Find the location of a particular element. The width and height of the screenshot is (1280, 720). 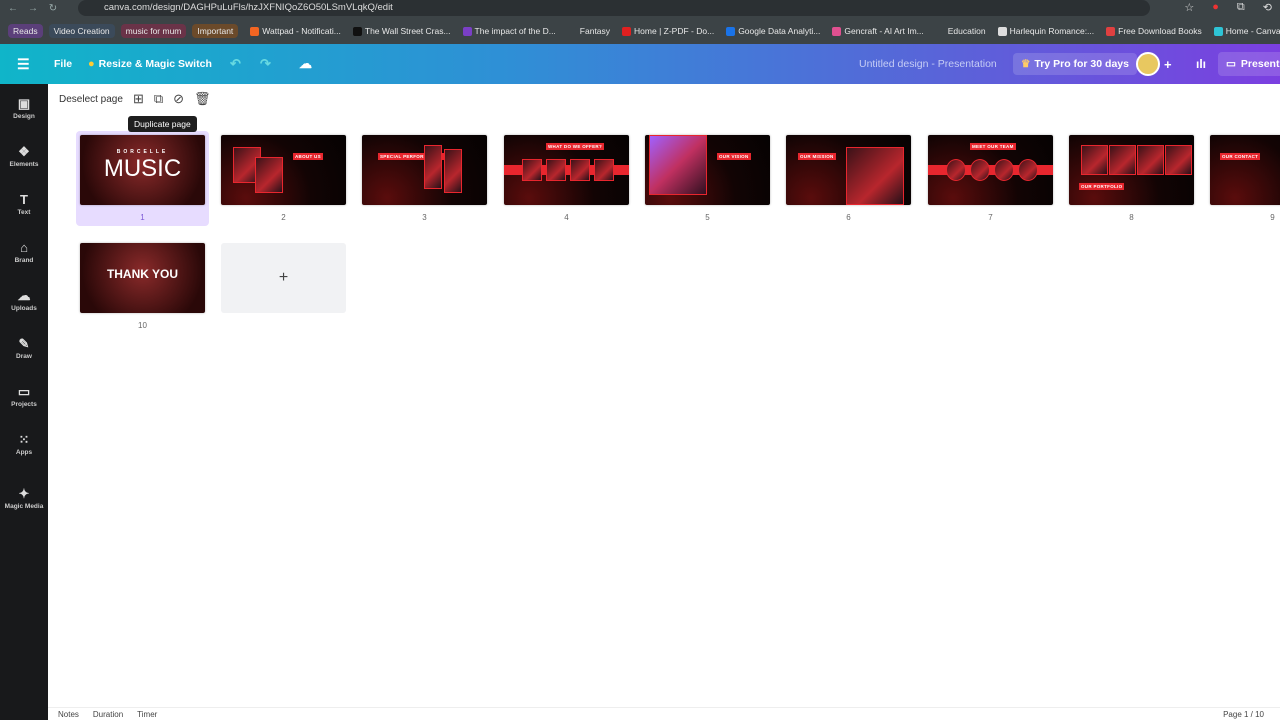

redo-icon: ↷ is located at coordinates (265, 64).